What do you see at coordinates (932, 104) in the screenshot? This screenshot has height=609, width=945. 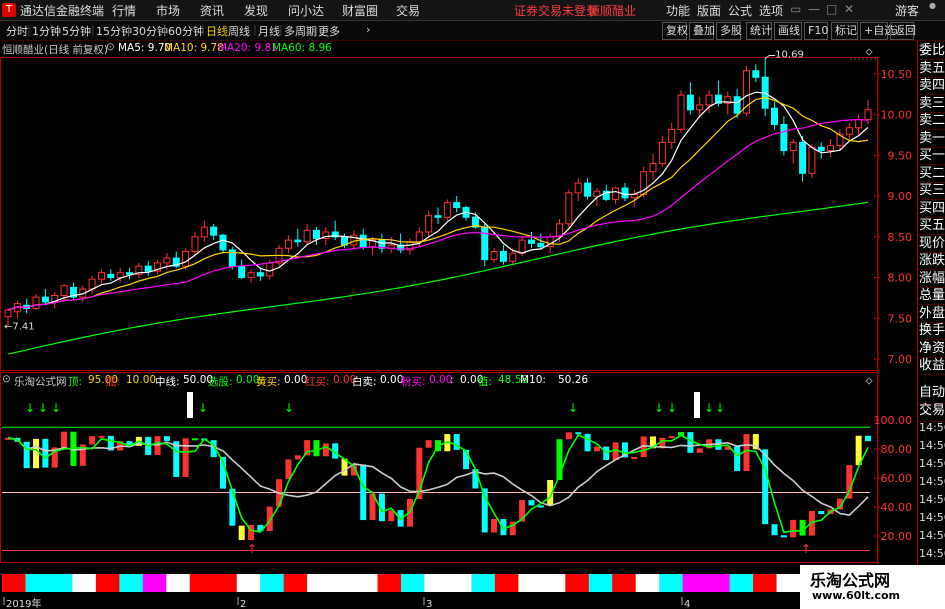 I see `quote-field-3: 卖三` at bounding box center [932, 104].